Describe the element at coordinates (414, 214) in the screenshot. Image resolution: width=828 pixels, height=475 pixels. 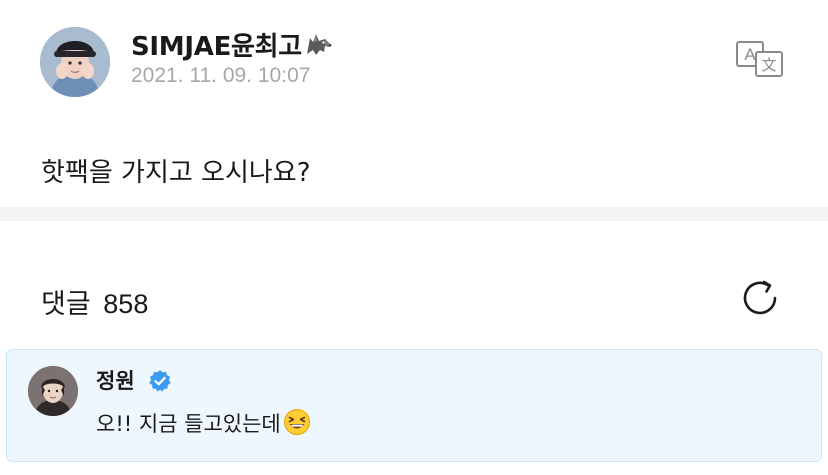
I see `section-divider` at that location.